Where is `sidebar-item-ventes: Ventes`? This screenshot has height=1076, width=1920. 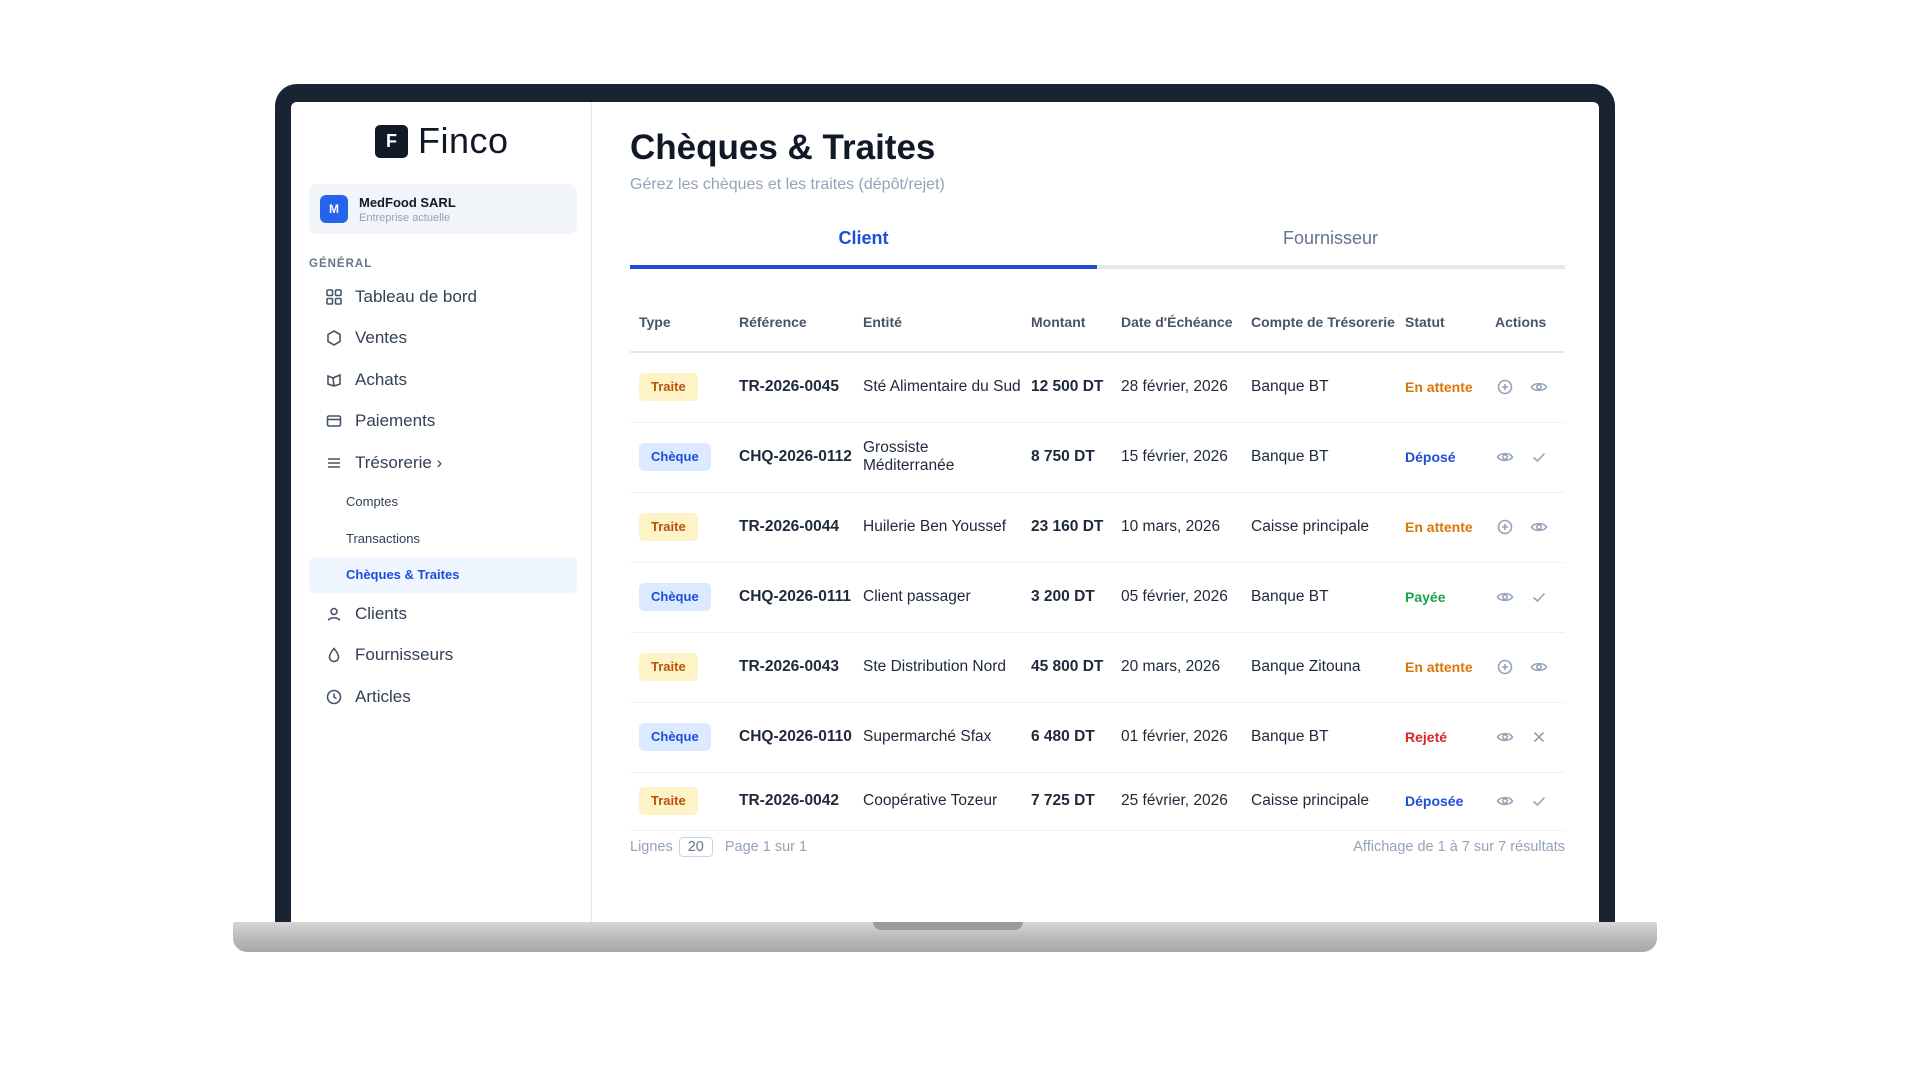
sidebar-item-ventes: Ventes is located at coordinates (443, 339).